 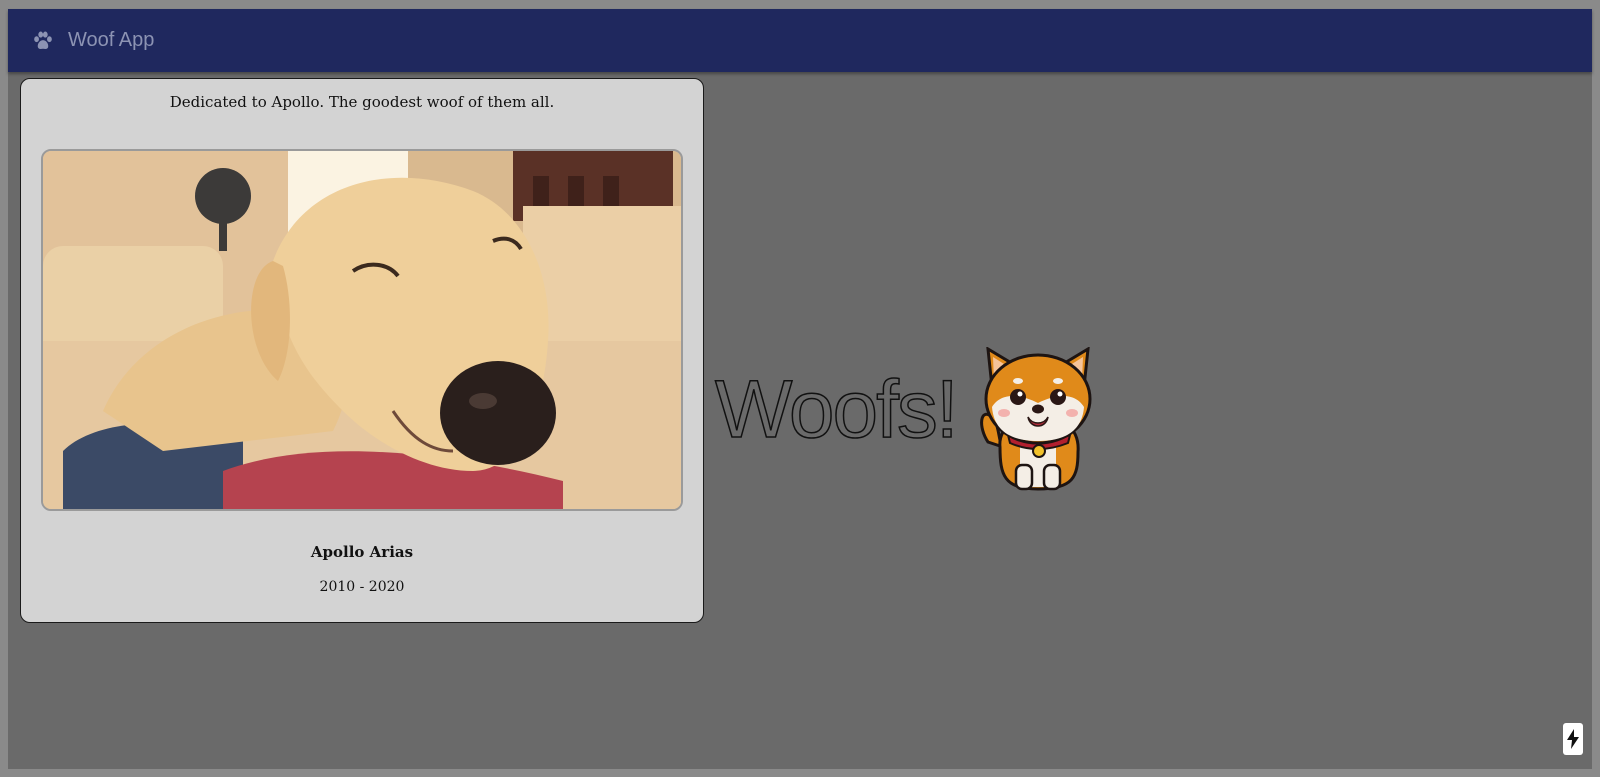 I want to click on shiba-dog-icon, so click(x=1036, y=419).